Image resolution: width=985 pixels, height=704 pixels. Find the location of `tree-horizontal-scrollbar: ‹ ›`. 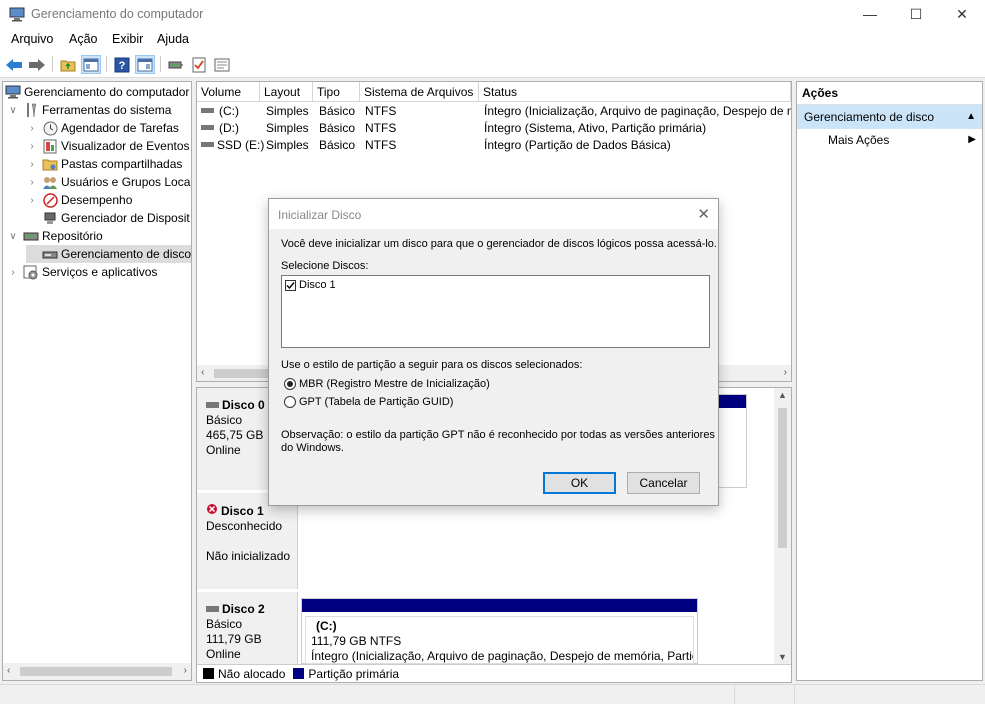

tree-horizontal-scrollbar: ‹ › is located at coordinates (97, 671).